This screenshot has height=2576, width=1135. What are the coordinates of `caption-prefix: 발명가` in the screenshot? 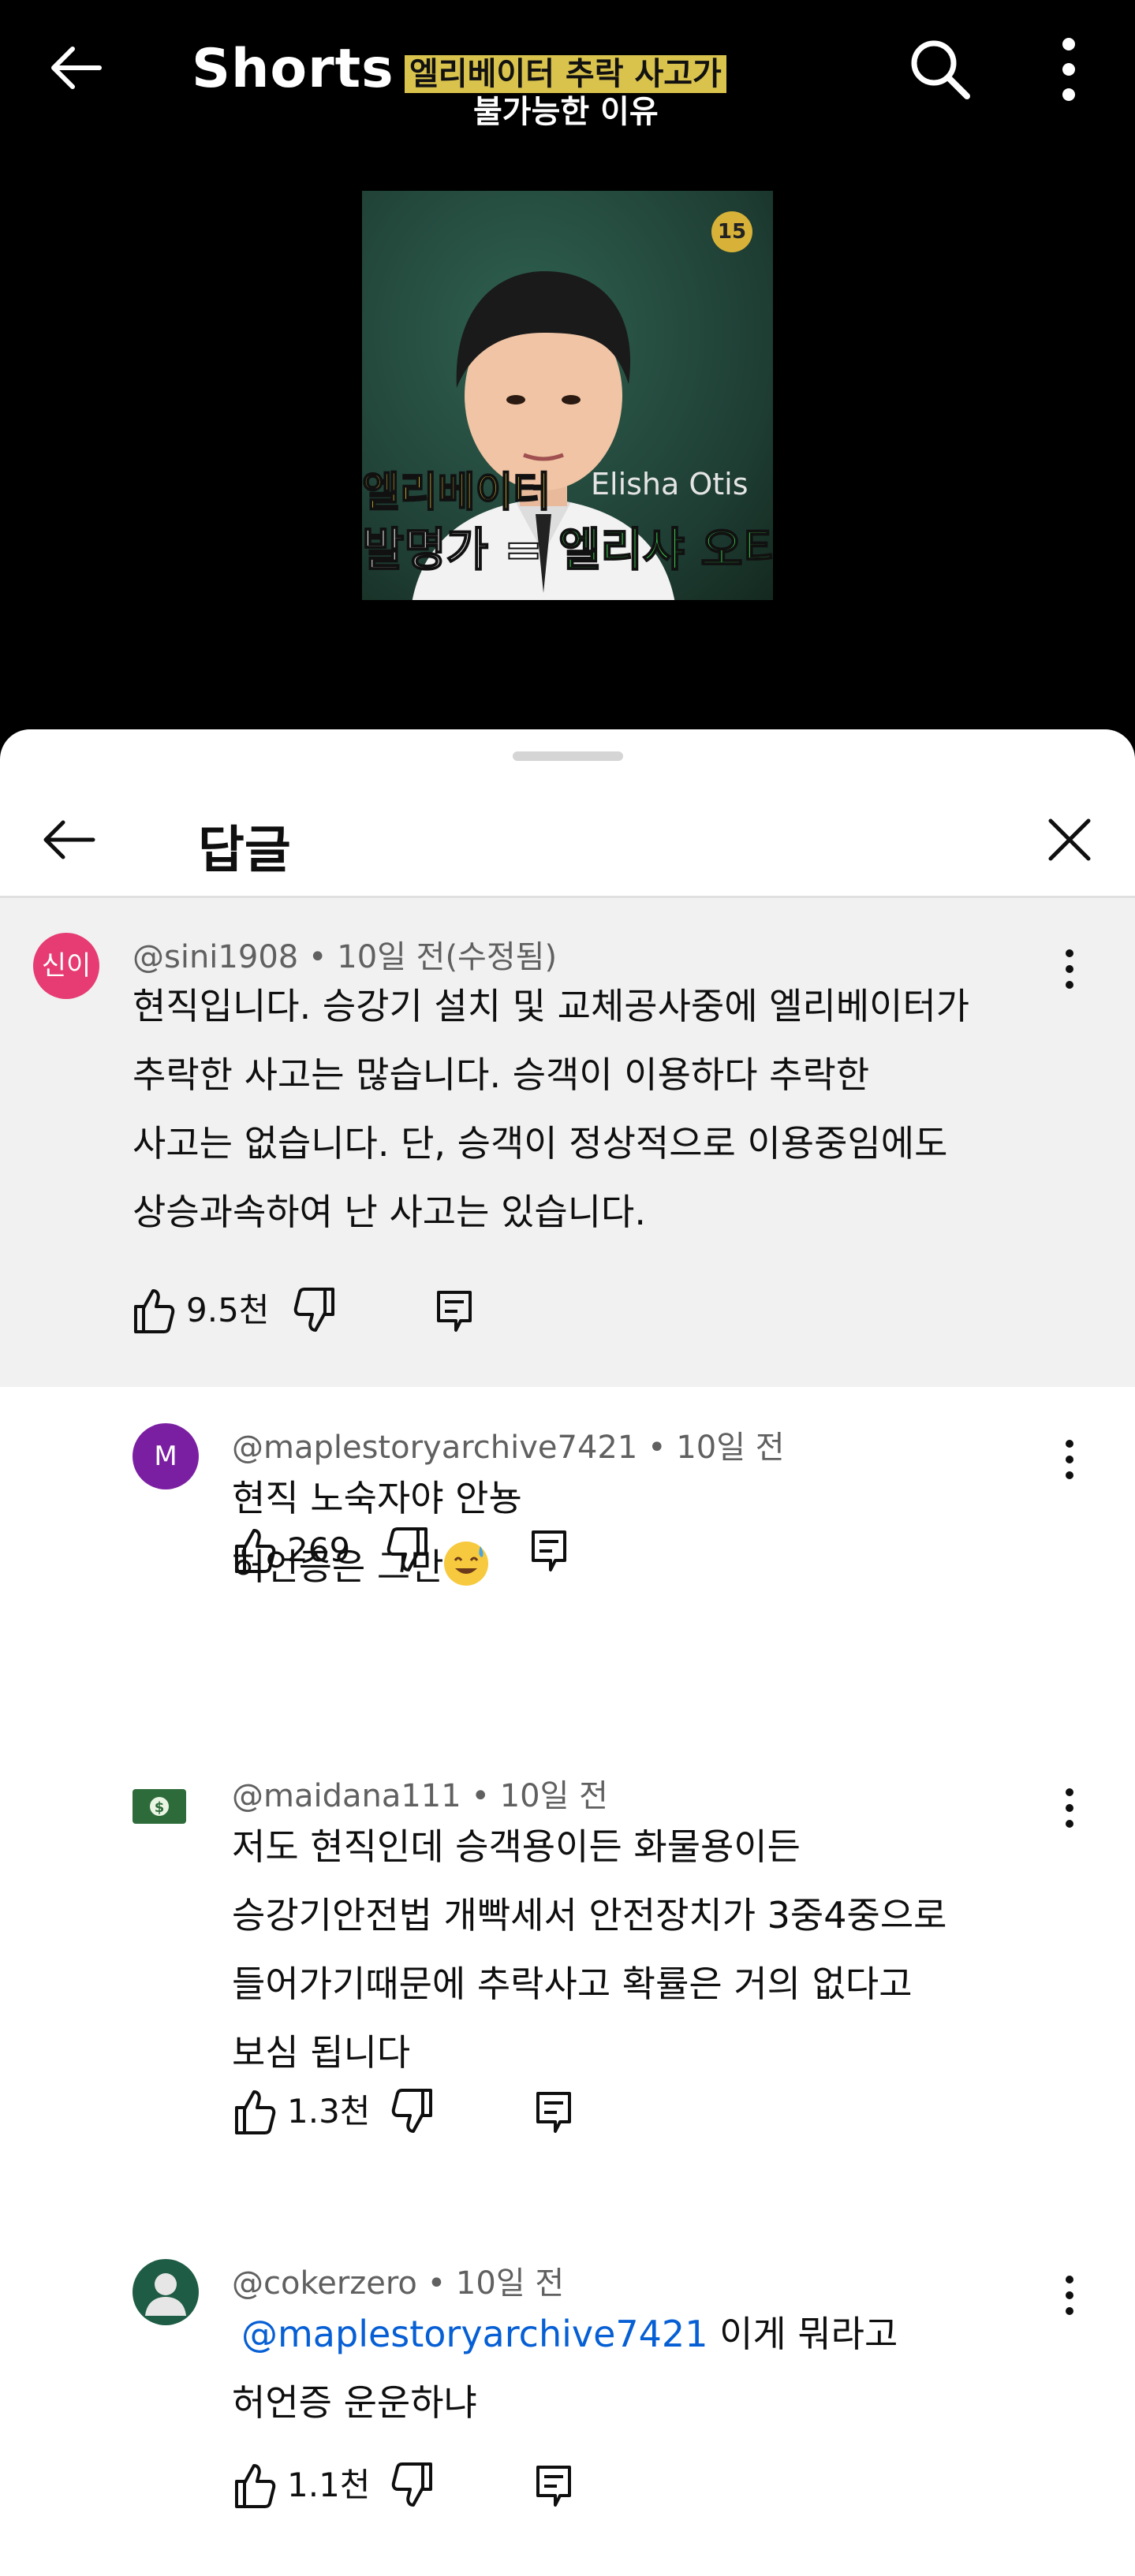 It's located at (433, 550).